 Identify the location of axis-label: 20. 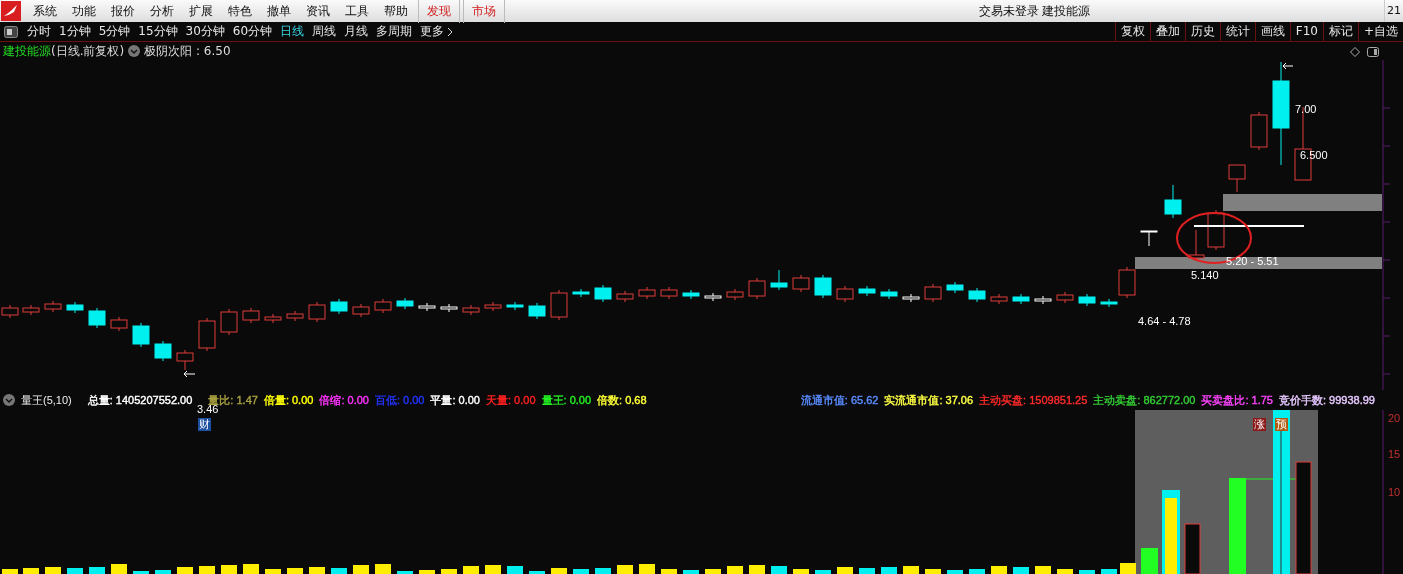
(1394, 418).